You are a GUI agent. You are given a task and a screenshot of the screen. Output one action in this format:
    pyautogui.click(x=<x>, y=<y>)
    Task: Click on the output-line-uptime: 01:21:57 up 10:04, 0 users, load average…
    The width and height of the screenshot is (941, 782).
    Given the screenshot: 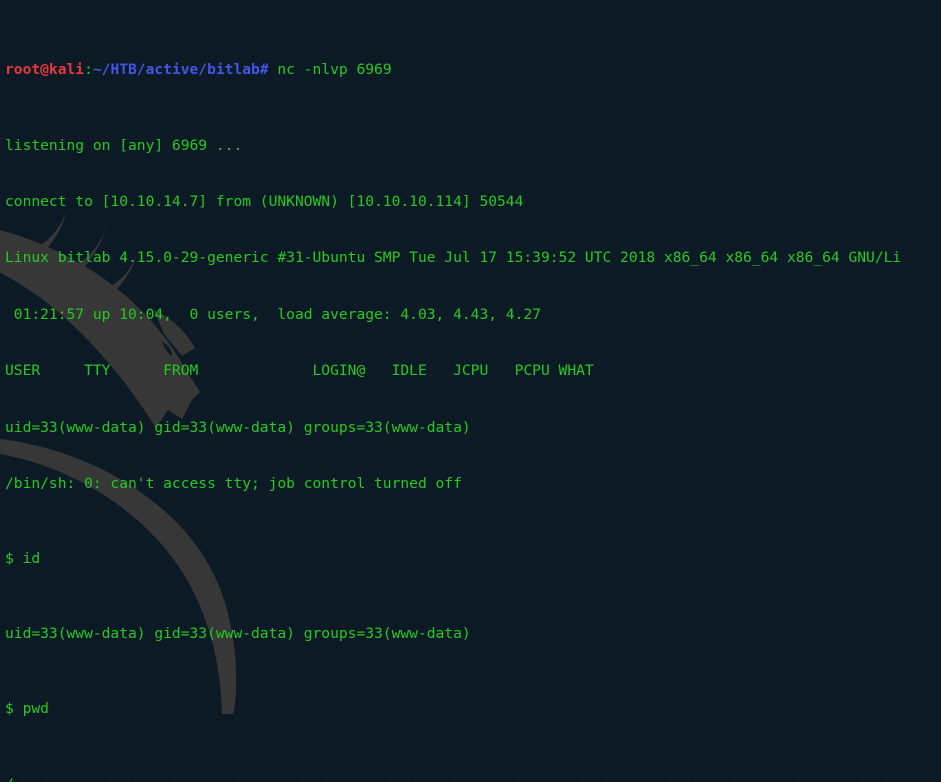 What is the action you would take?
    pyautogui.click(x=273, y=314)
    